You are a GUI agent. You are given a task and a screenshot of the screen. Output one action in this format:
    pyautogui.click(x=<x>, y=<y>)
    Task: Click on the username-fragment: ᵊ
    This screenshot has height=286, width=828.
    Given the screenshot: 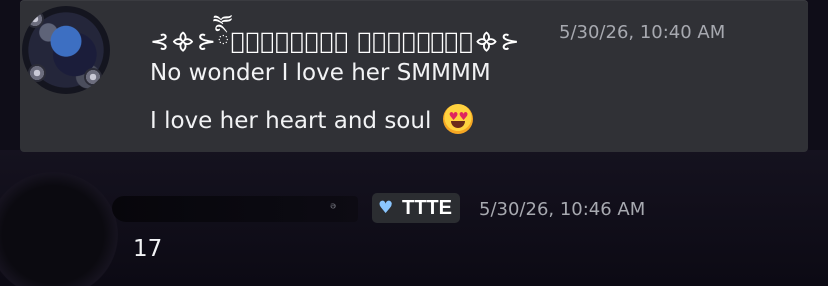 What is the action you would take?
    pyautogui.click(x=333, y=208)
    